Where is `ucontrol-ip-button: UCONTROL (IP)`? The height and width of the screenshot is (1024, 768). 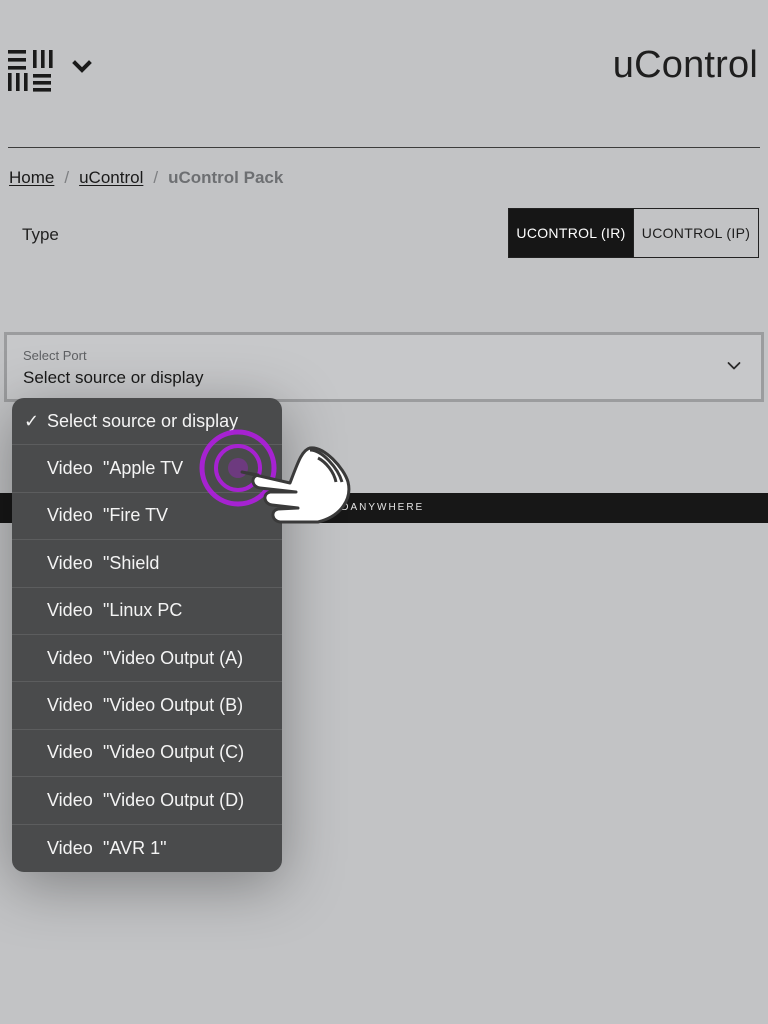
ucontrol-ip-button: UCONTROL (IP) is located at coordinates (696, 233).